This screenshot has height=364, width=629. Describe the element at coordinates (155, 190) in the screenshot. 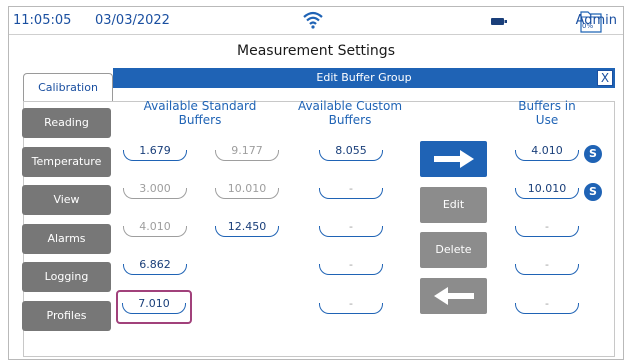

I see `standard-buffer: 3.000` at that location.